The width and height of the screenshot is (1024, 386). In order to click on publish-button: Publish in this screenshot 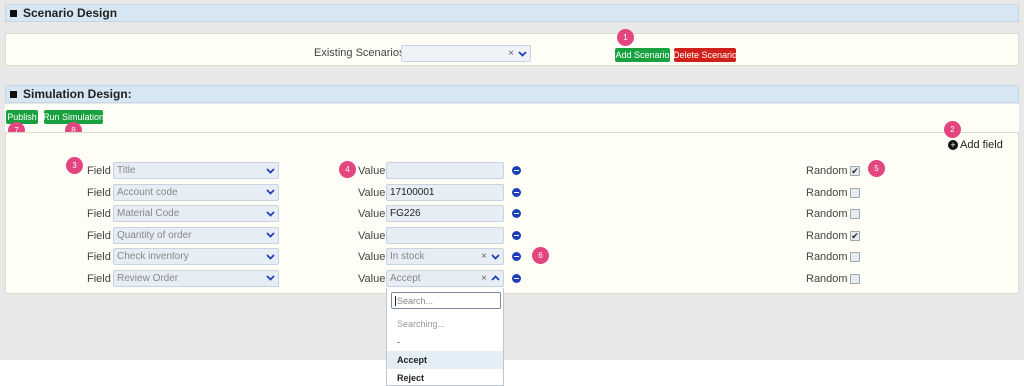, I will do `click(22, 117)`.